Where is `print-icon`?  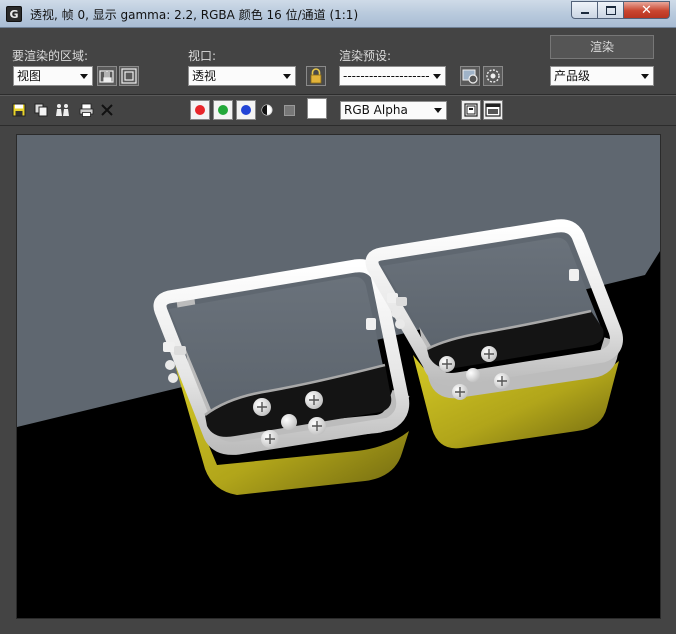 print-icon is located at coordinates (86, 110).